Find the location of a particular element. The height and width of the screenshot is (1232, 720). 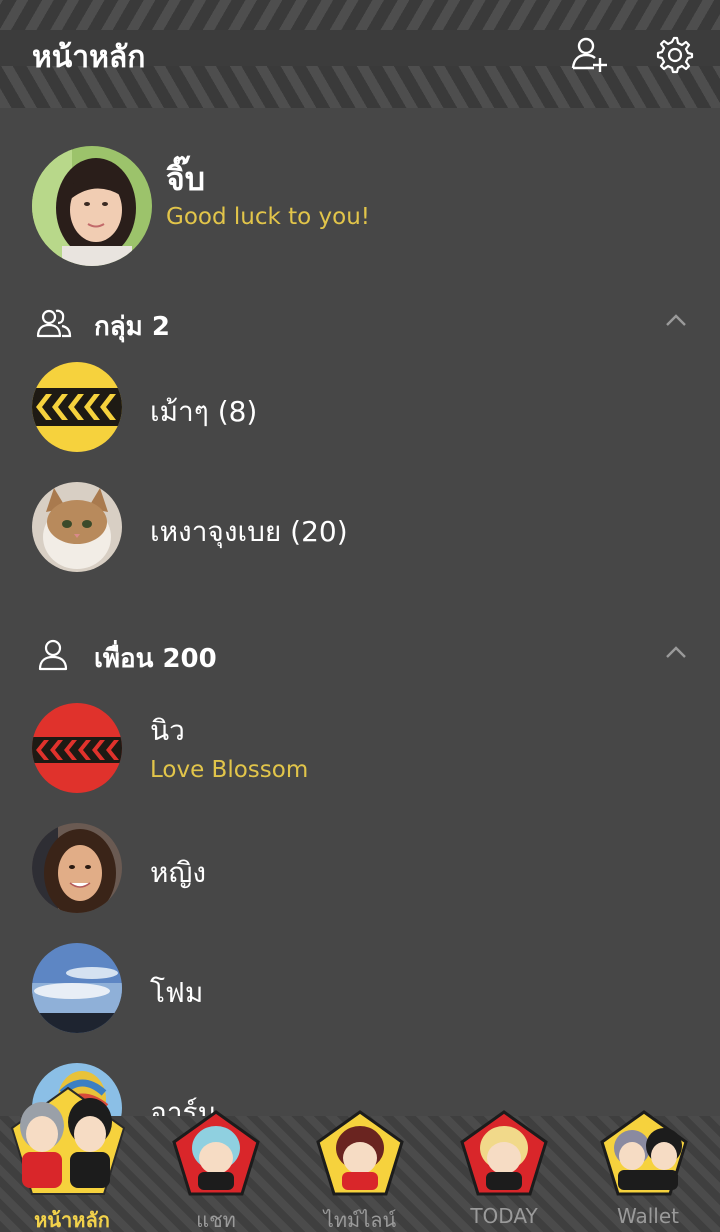

friends-section-header: เพื่อน 200 is located at coordinates (360, 655).